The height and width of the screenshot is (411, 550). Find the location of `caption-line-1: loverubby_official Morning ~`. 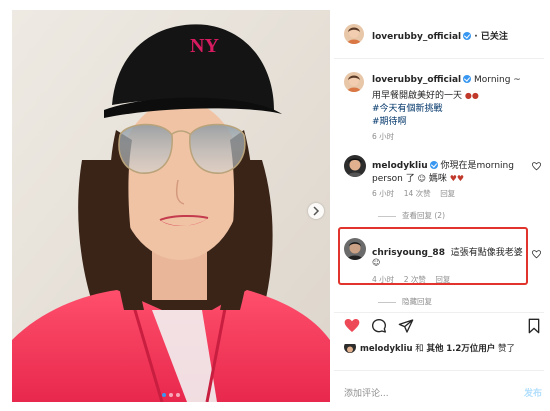

caption-line-1: loverubby_official Morning ~ is located at coordinates (446, 80).